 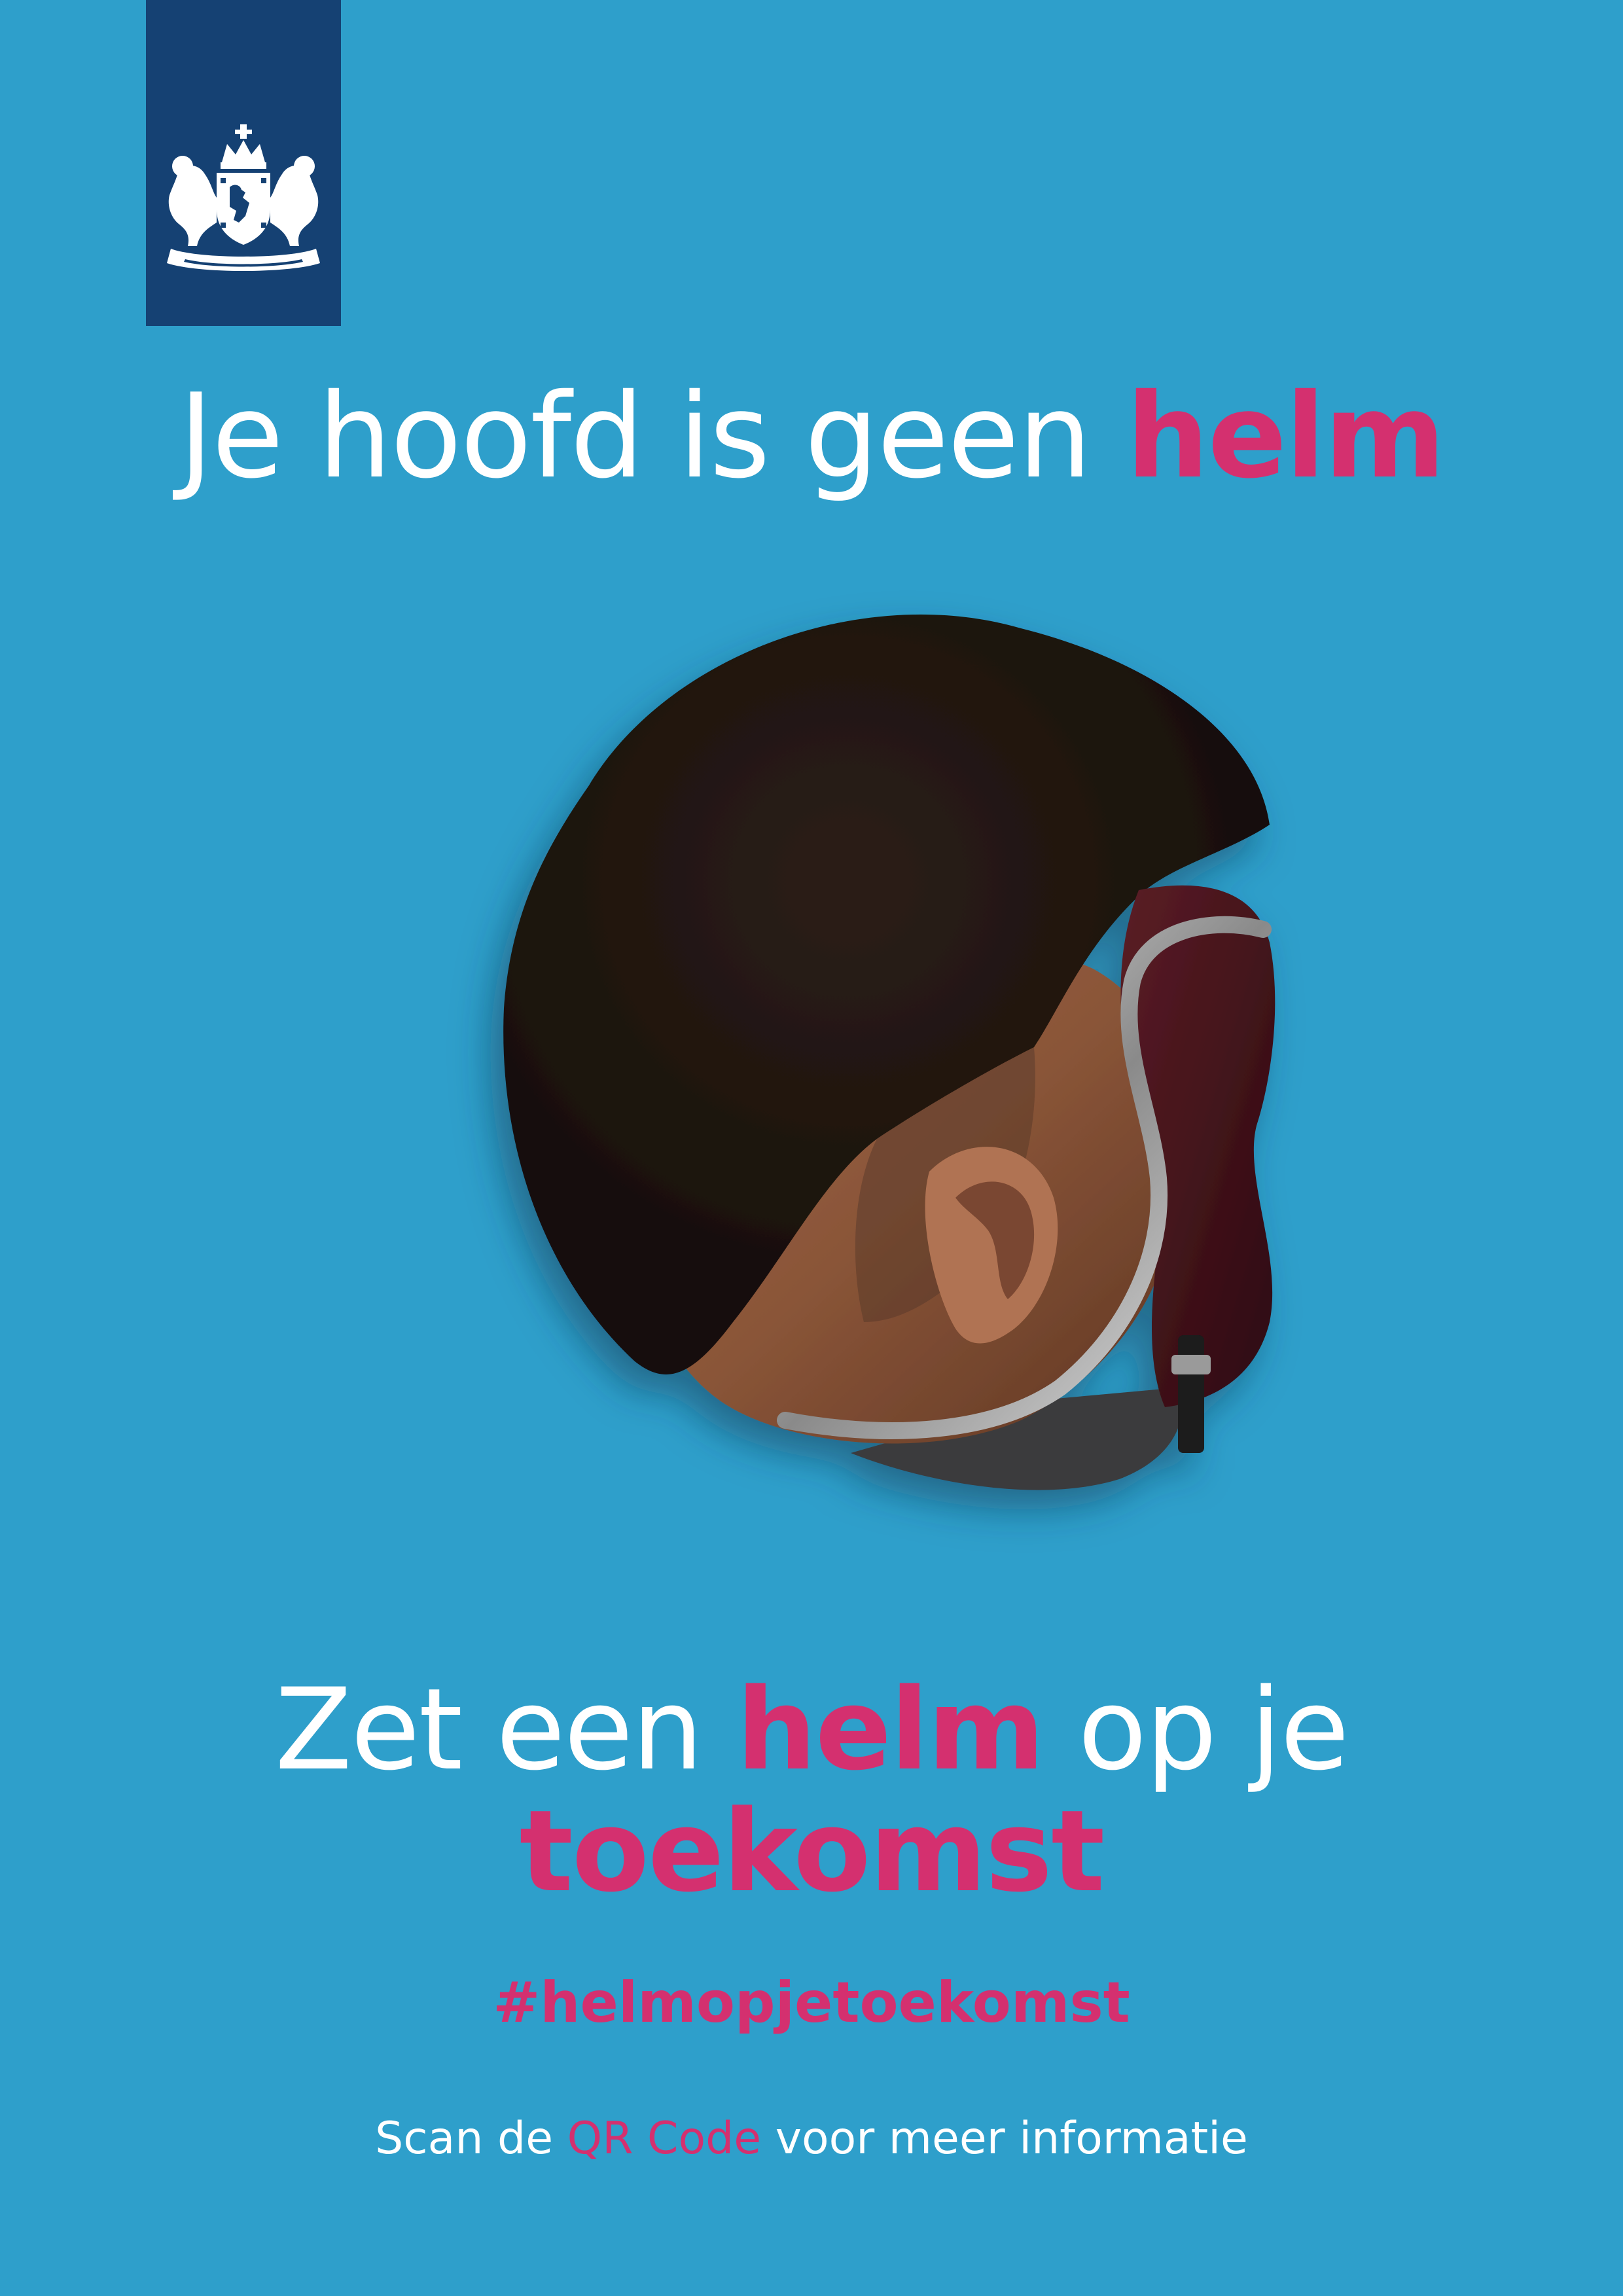 I want to click on headline-text: Je hoofd is geen, so click(x=652, y=436).